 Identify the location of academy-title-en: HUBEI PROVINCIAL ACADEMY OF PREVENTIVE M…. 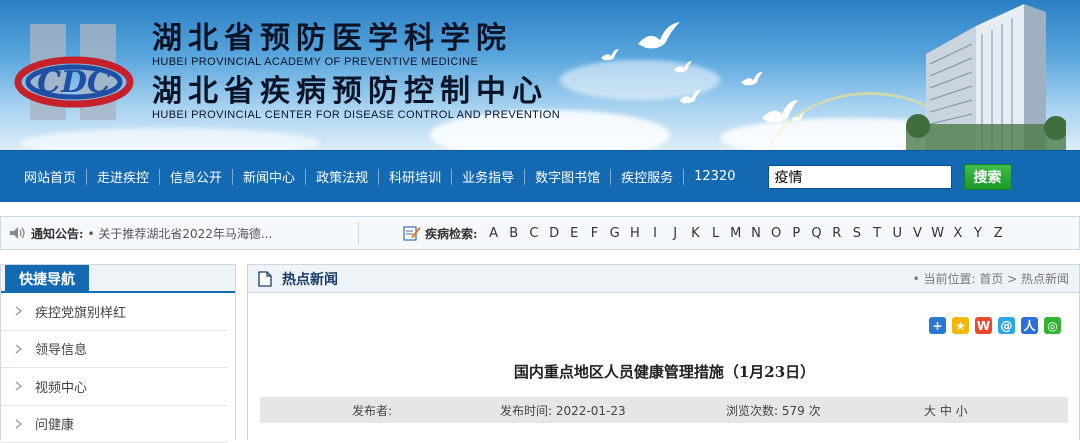
(356, 62).